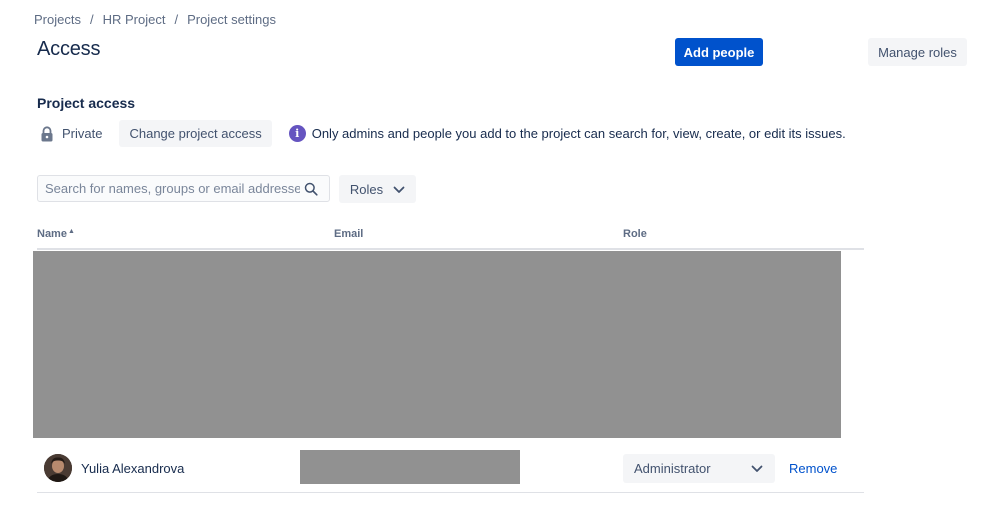 The width and height of the screenshot is (999, 526). I want to click on table-header: Name▲ Email Role, so click(450, 239).